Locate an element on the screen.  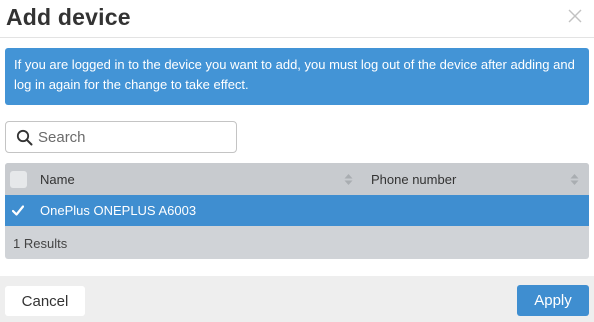
dialog-title: Add device is located at coordinates (68, 17).